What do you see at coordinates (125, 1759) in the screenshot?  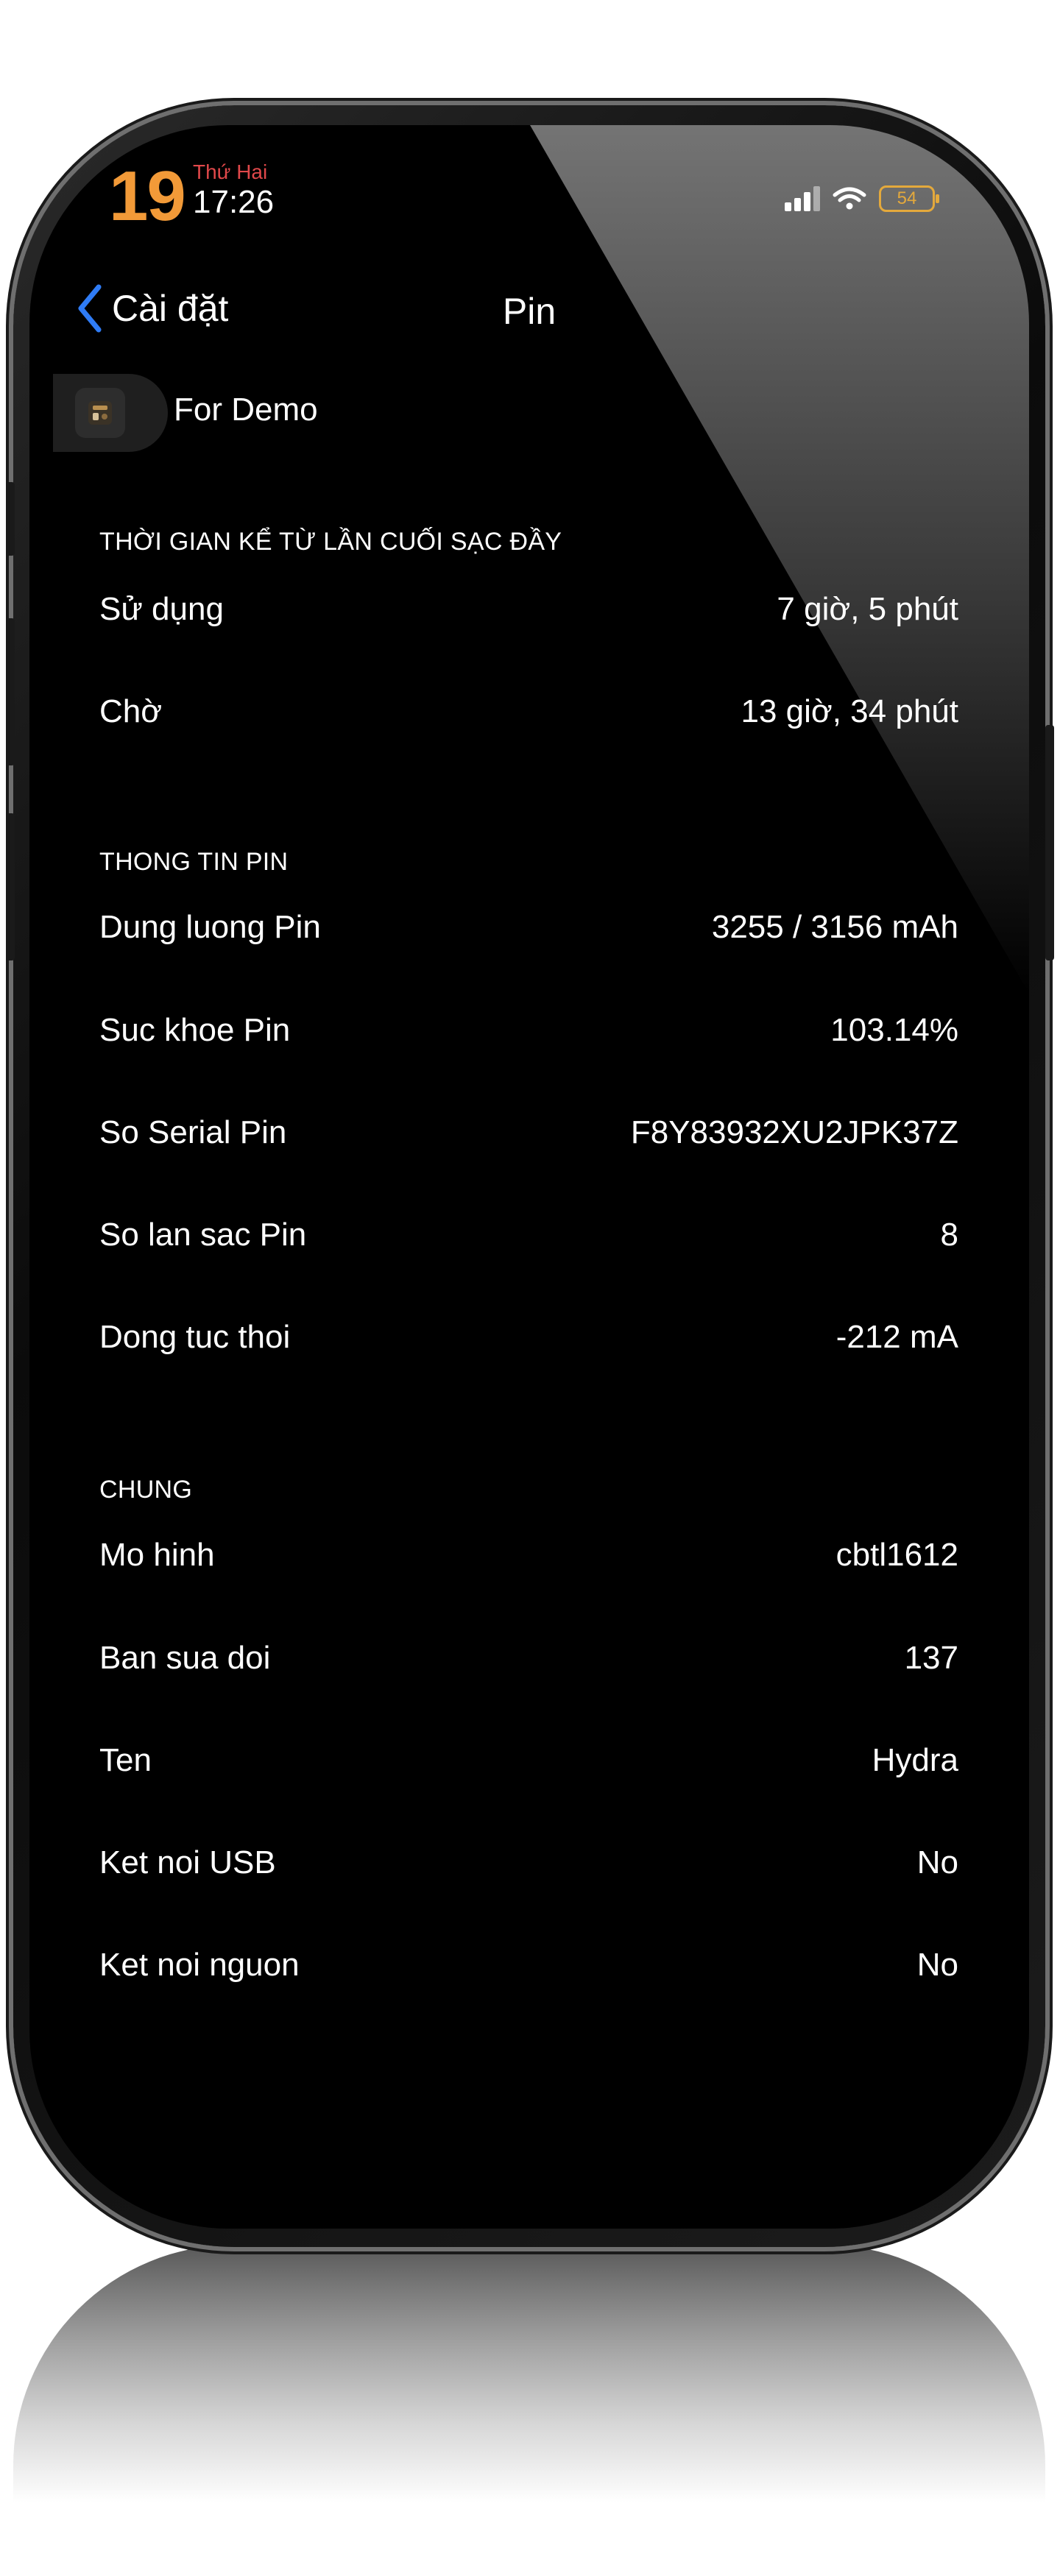 I see `row-label: Ten` at bounding box center [125, 1759].